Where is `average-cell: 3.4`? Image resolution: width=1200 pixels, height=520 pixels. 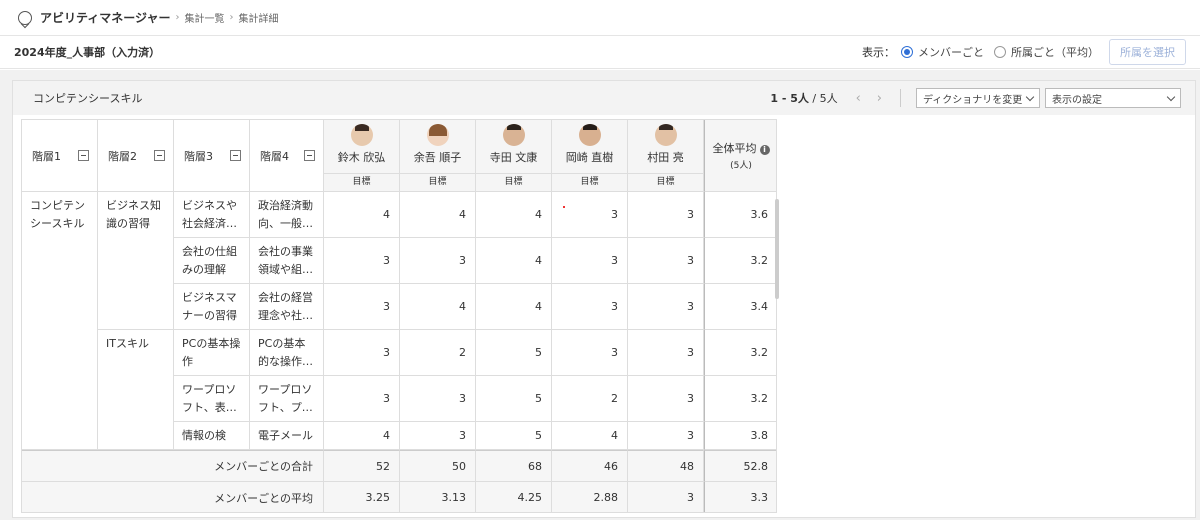
average-cell: 3.4 is located at coordinates (740, 307).